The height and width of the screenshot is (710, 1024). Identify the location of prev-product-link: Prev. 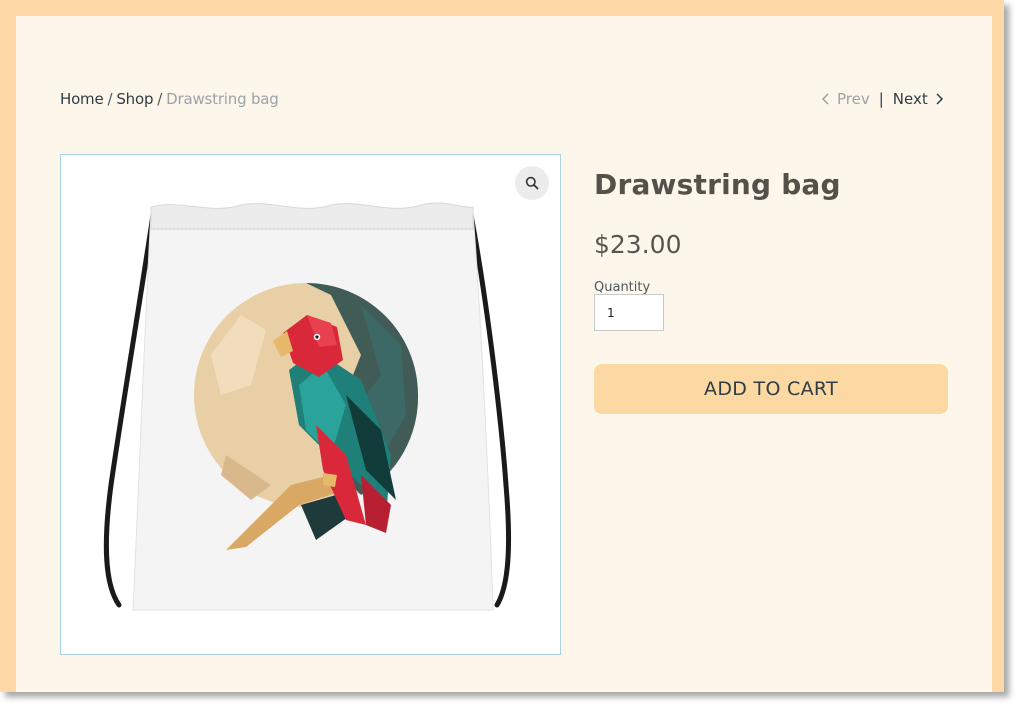
(845, 99).